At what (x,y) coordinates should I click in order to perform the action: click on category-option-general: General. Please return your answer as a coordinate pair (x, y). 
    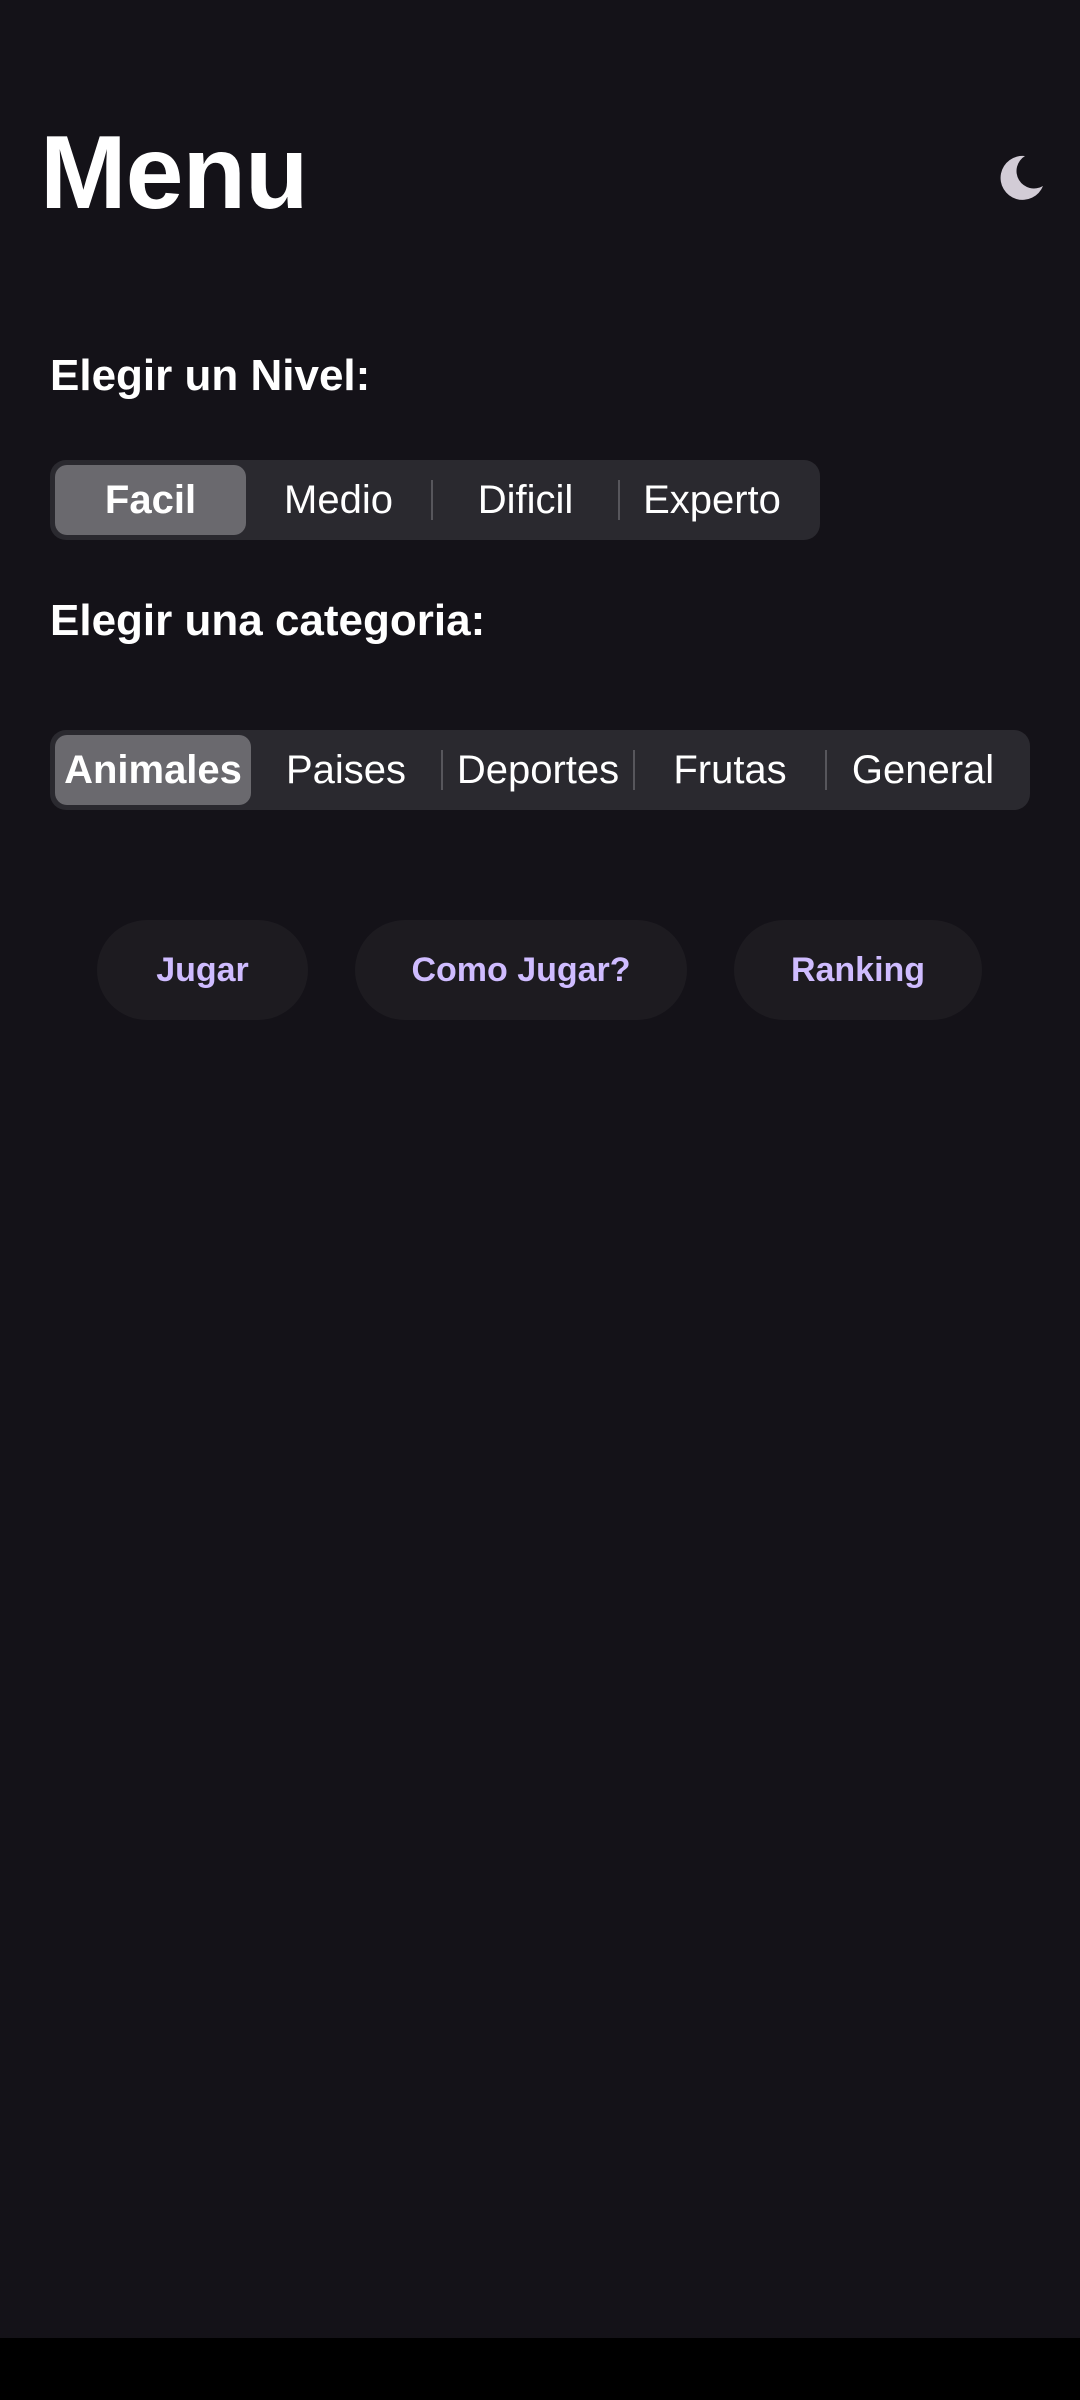
    Looking at the image, I should click on (923, 770).